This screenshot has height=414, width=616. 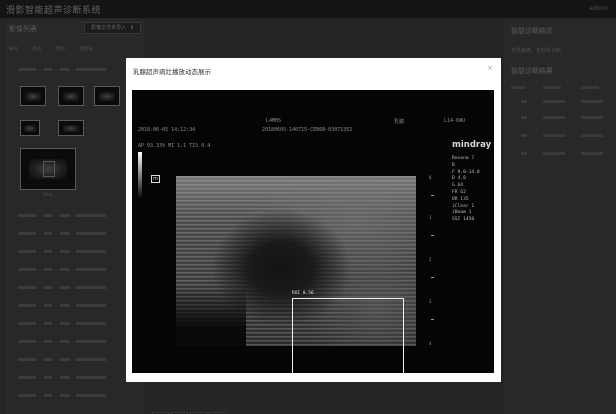 What do you see at coordinates (472, 145) in the screenshot?
I see `mindray-logo: mindray` at bounding box center [472, 145].